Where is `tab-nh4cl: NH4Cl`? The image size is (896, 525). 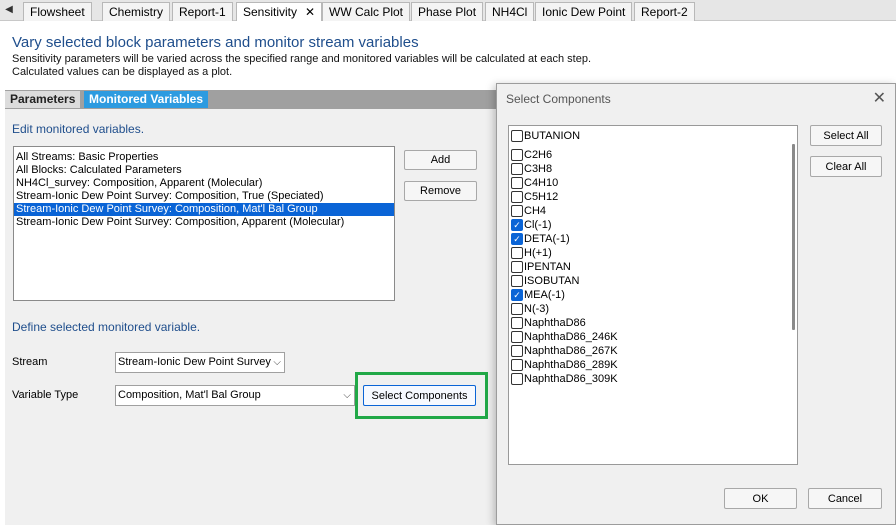
tab-nh4cl: NH4Cl is located at coordinates (510, 11).